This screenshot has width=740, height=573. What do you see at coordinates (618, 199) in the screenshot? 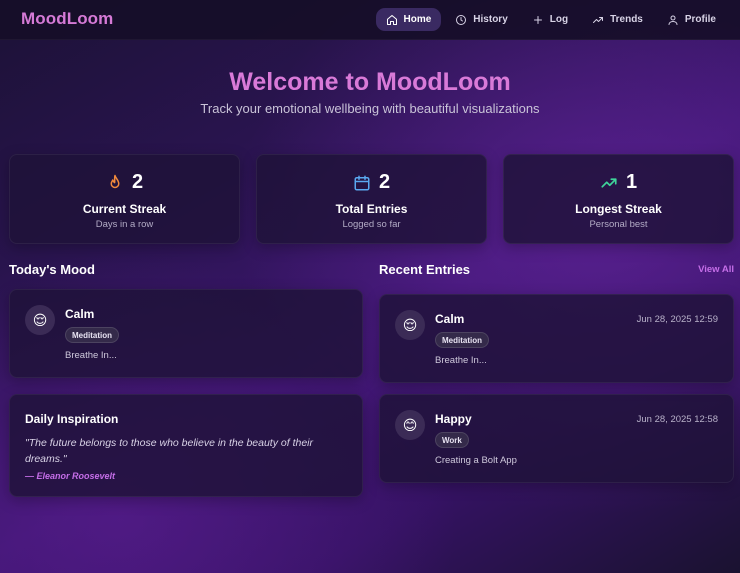
I see `stat-card-longest-streak: 1 Longest Streak Personal best` at bounding box center [618, 199].